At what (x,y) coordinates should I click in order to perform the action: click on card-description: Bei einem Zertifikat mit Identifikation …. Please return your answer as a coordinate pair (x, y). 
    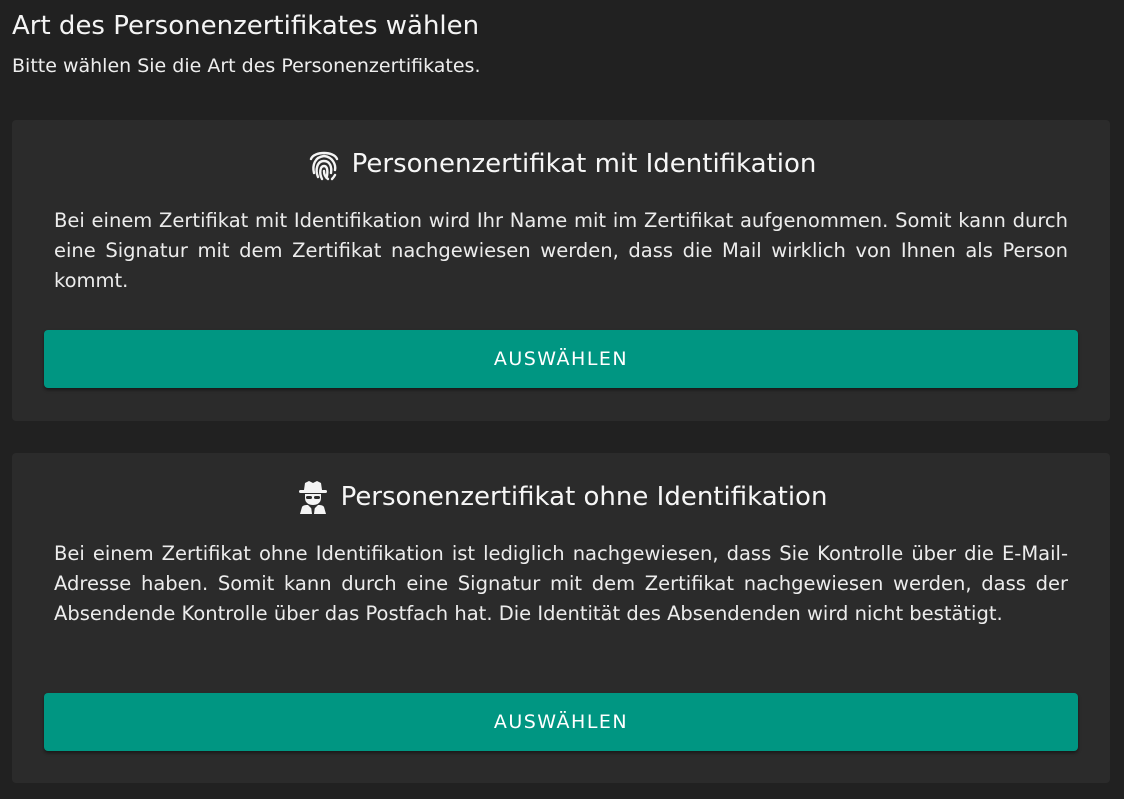
    Looking at the image, I should click on (561, 250).